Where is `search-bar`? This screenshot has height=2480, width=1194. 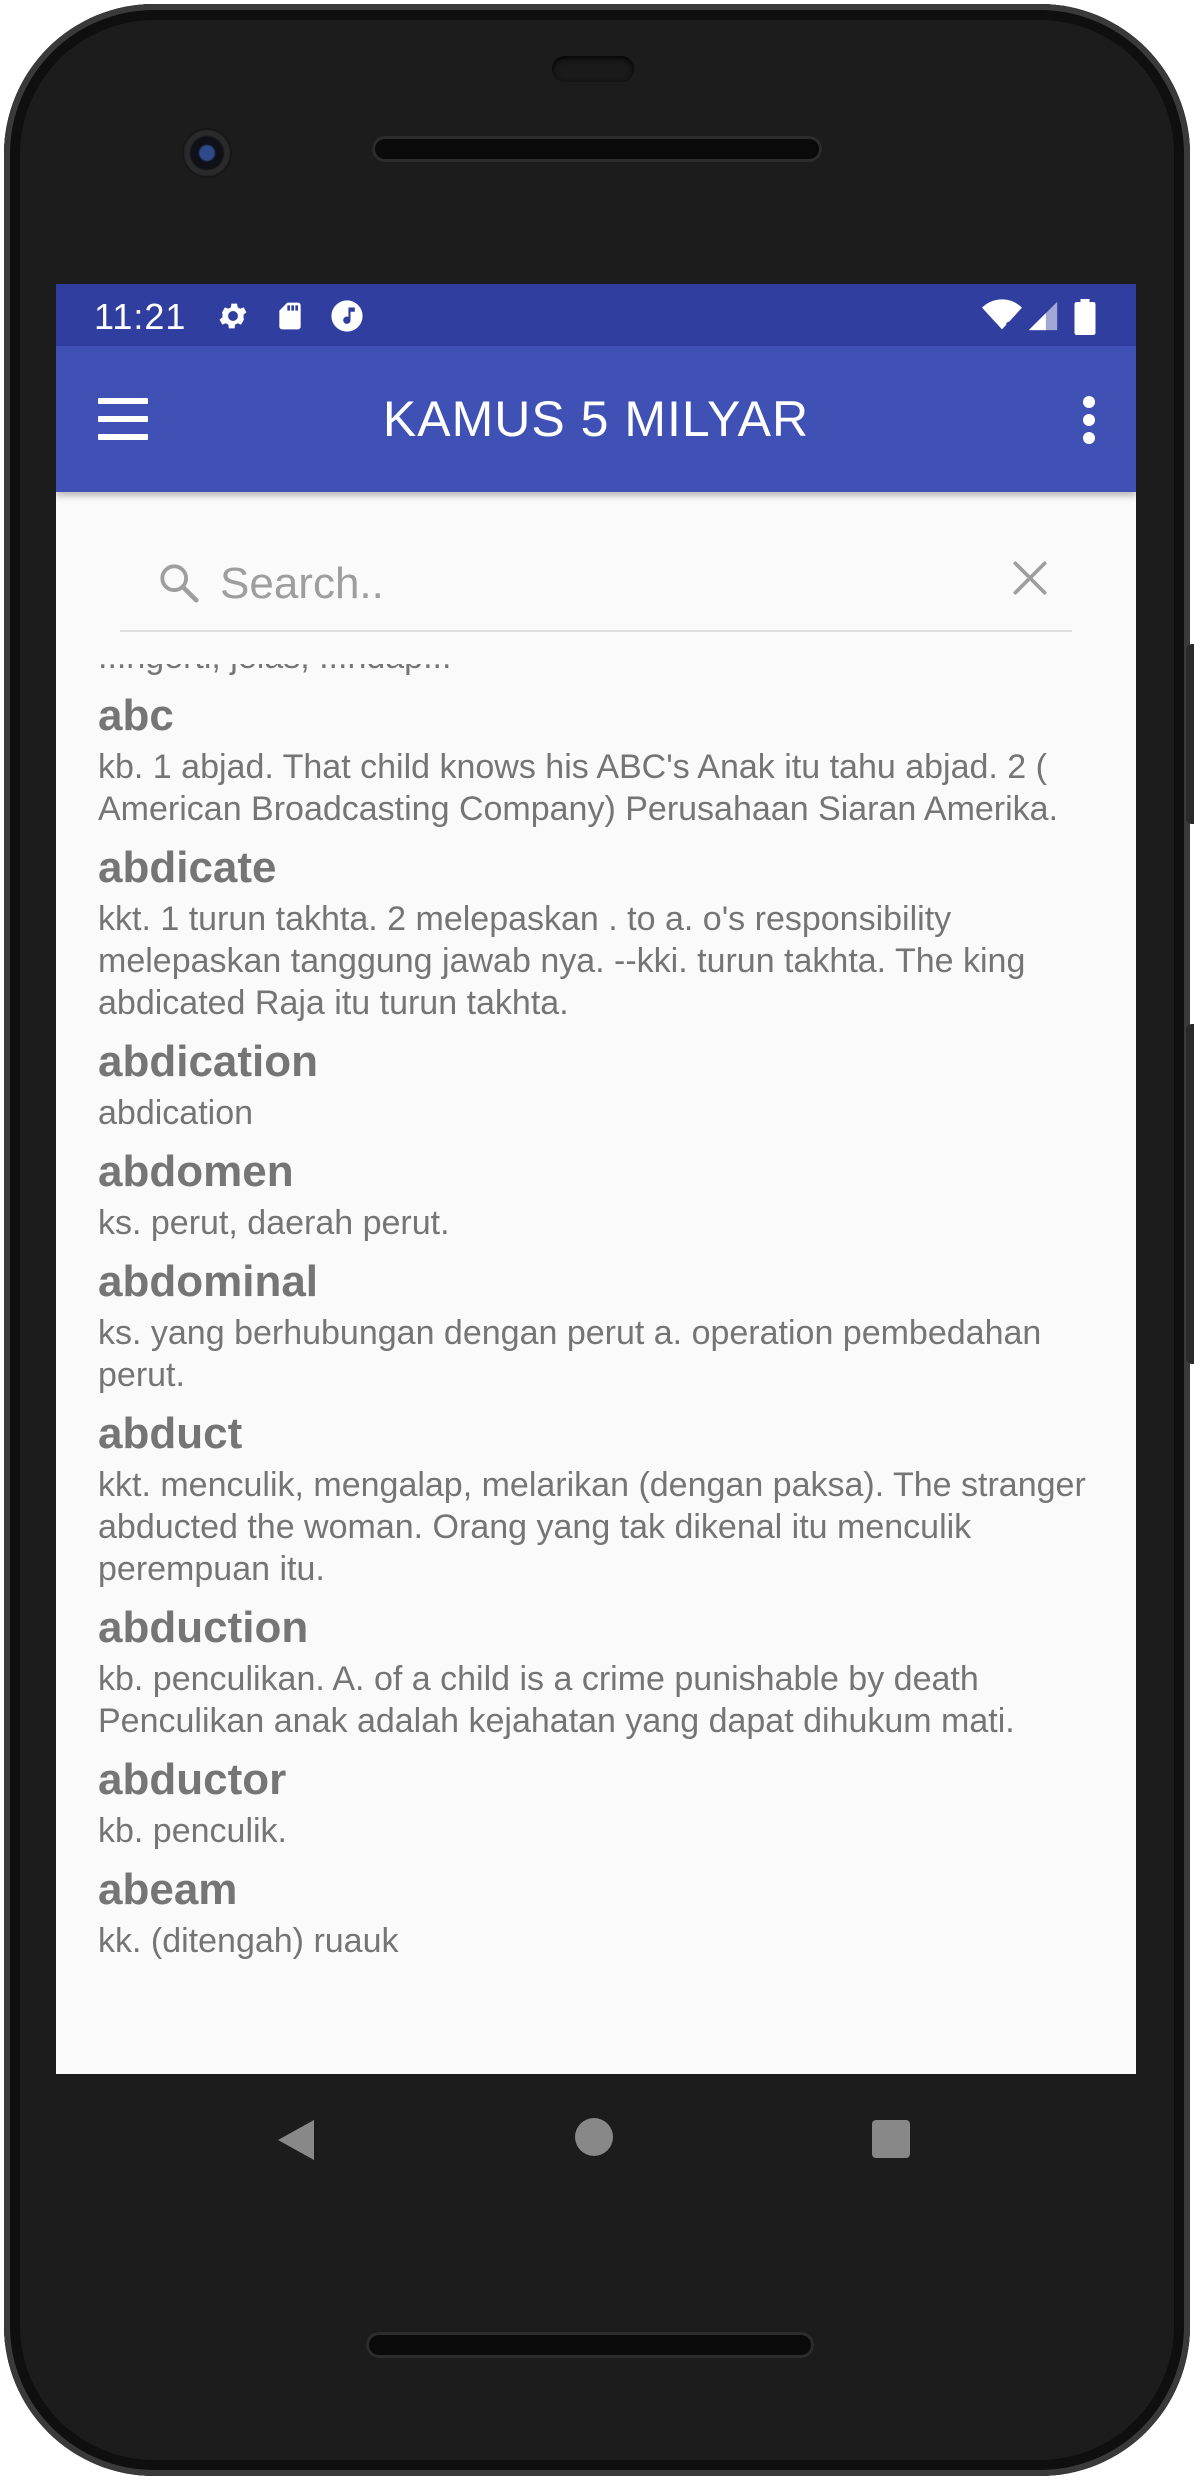
search-bar is located at coordinates (596, 586).